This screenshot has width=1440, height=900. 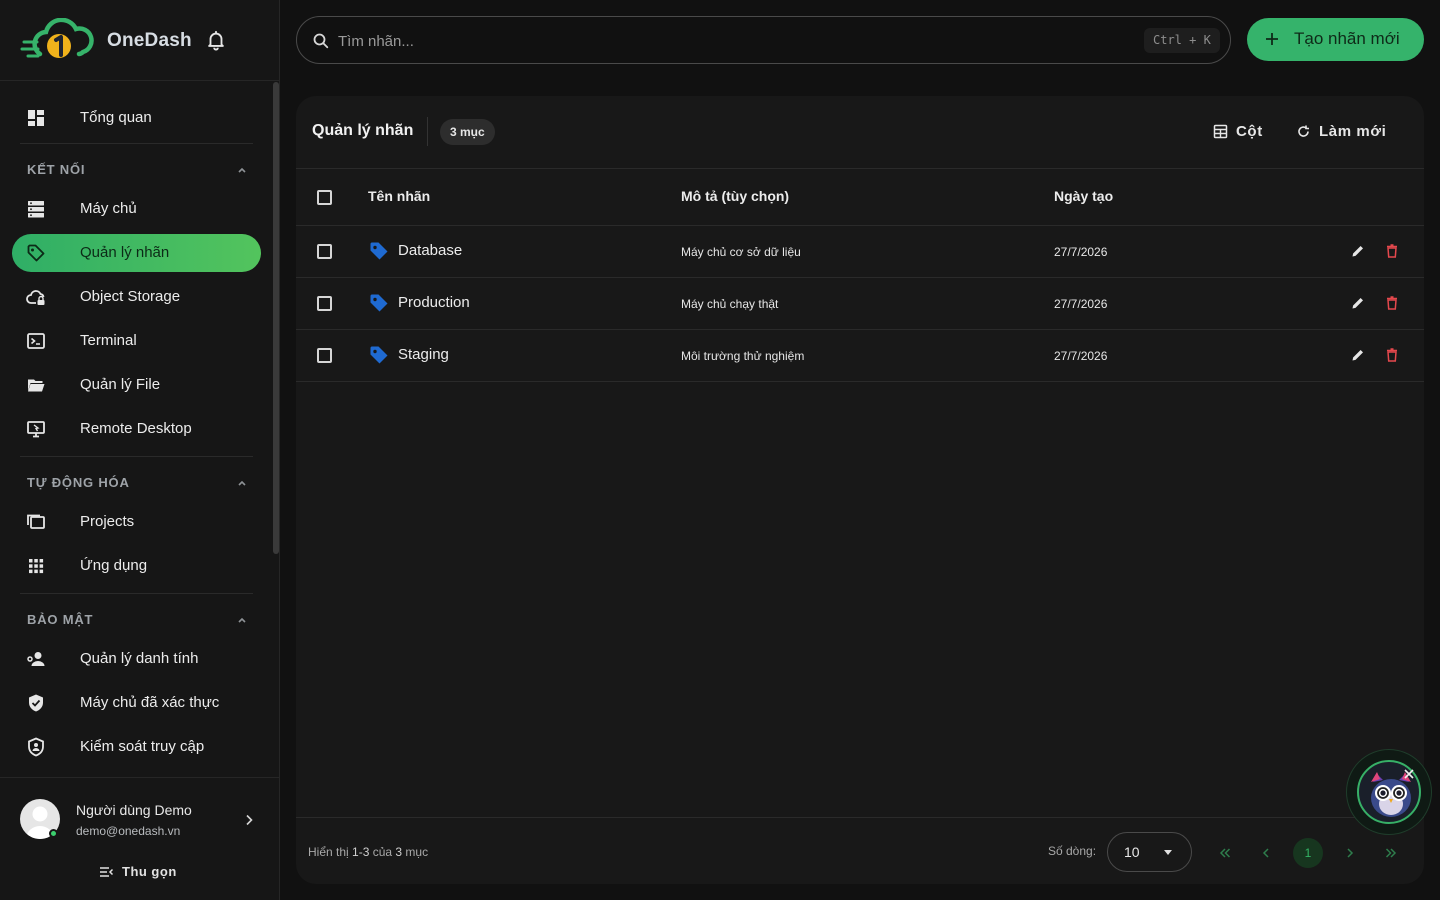 I want to click on refresh-button: Làm mới, so click(x=1346, y=132).